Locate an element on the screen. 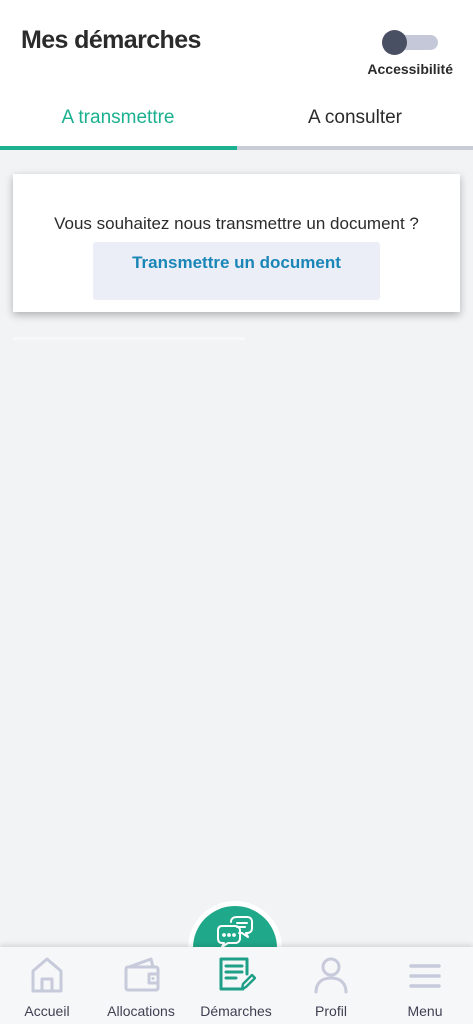  nav-item-demarches: Démarches is located at coordinates (236, 985).